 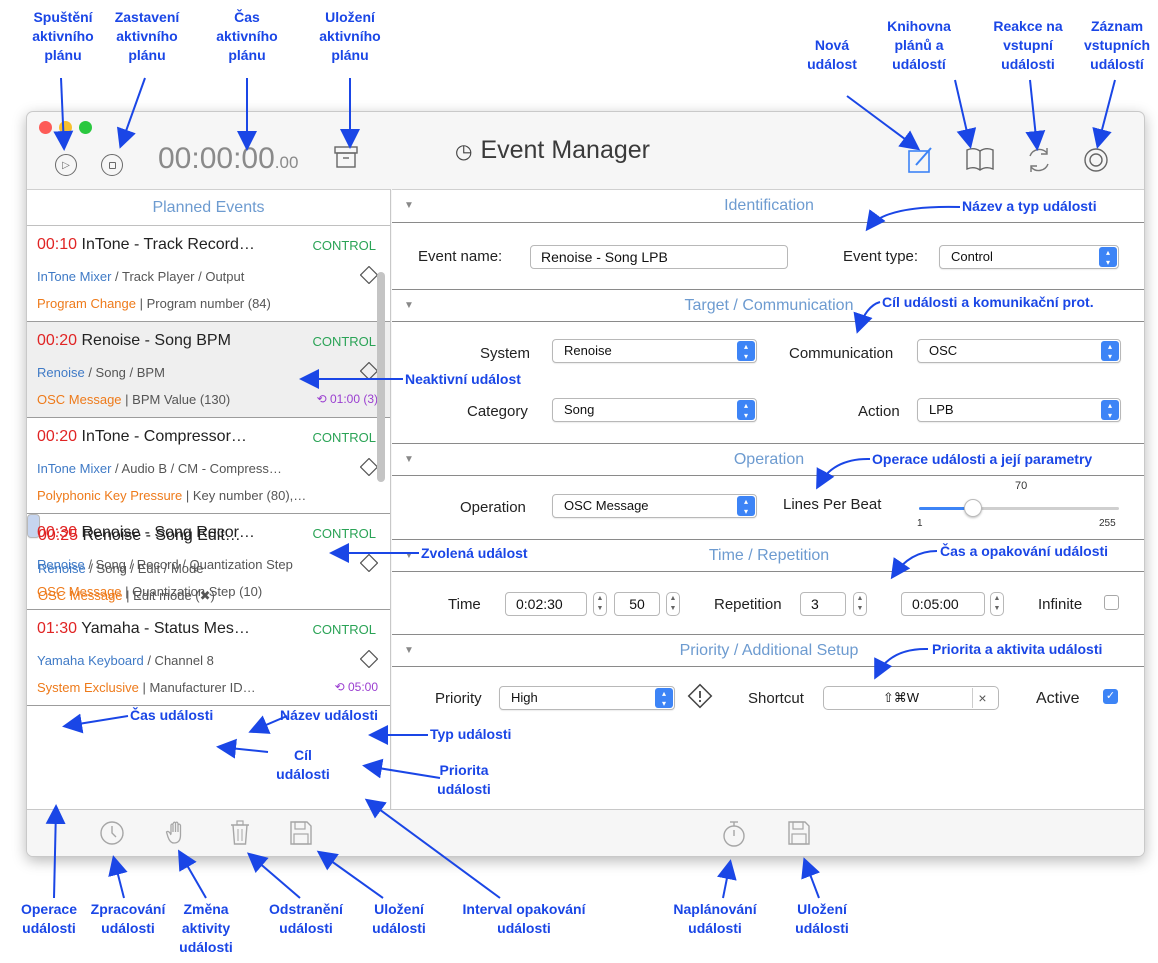 What do you see at coordinates (65, 127) in the screenshot?
I see `minimize-window-button` at bounding box center [65, 127].